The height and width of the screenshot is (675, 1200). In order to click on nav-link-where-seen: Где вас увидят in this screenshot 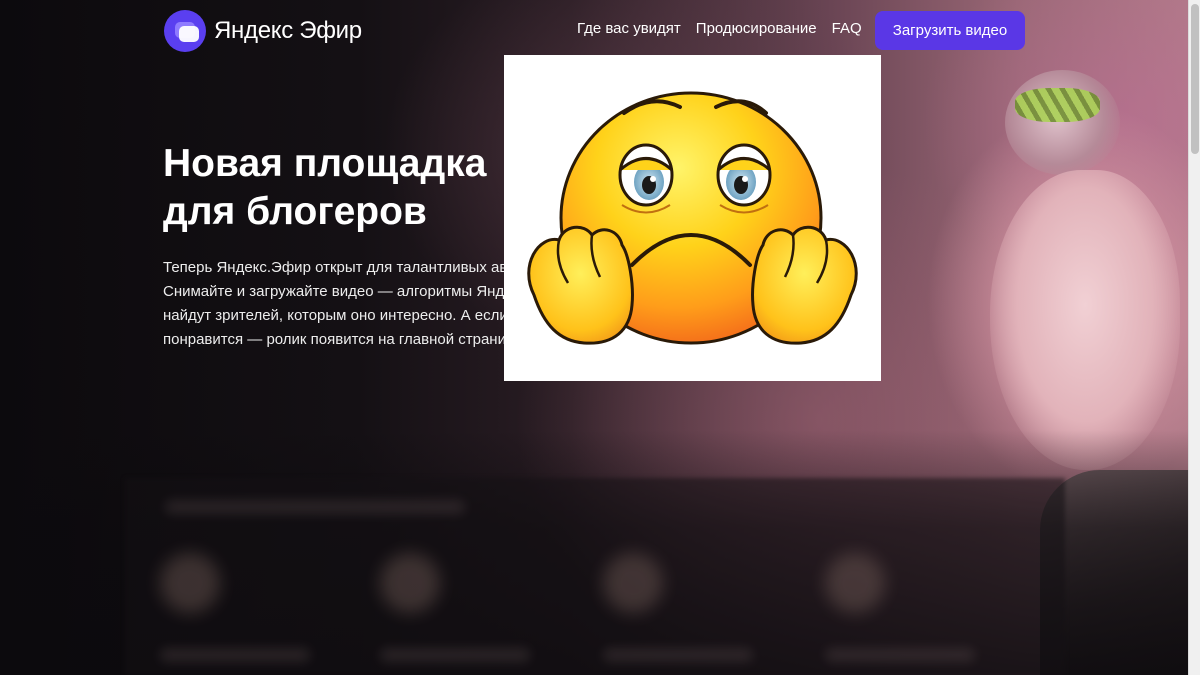, I will do `click(629, 28)`.